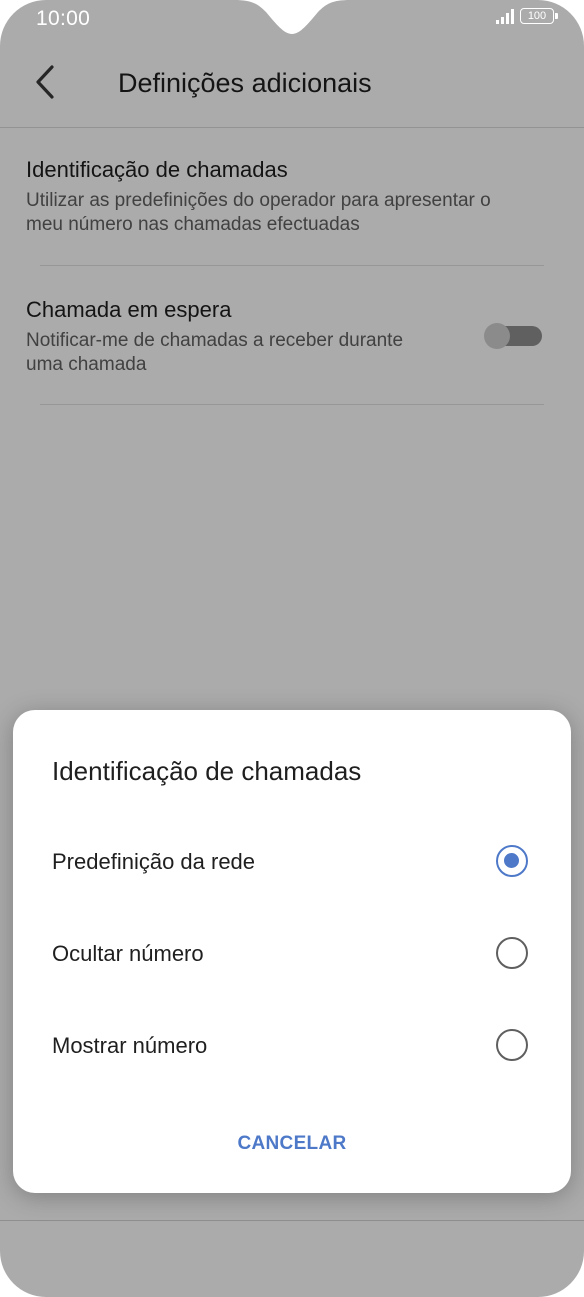  What do you see at coordinates (292, 127) in the screenshot?
I see `app-bar-divider` at bounding box center [292, 127].